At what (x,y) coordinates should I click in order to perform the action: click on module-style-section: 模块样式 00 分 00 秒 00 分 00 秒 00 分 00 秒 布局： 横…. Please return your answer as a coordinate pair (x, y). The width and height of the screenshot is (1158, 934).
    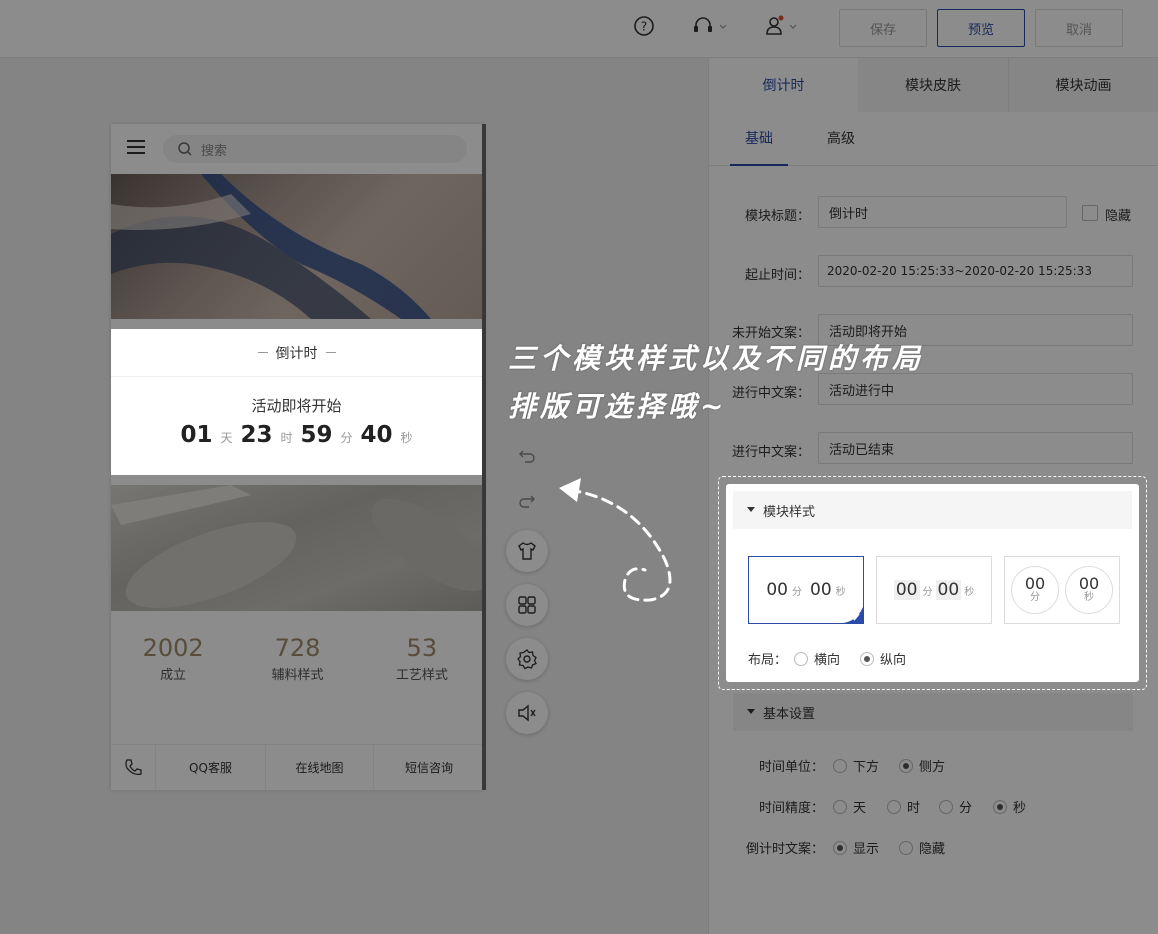
    Looking at the image, I should click on (932, 583).